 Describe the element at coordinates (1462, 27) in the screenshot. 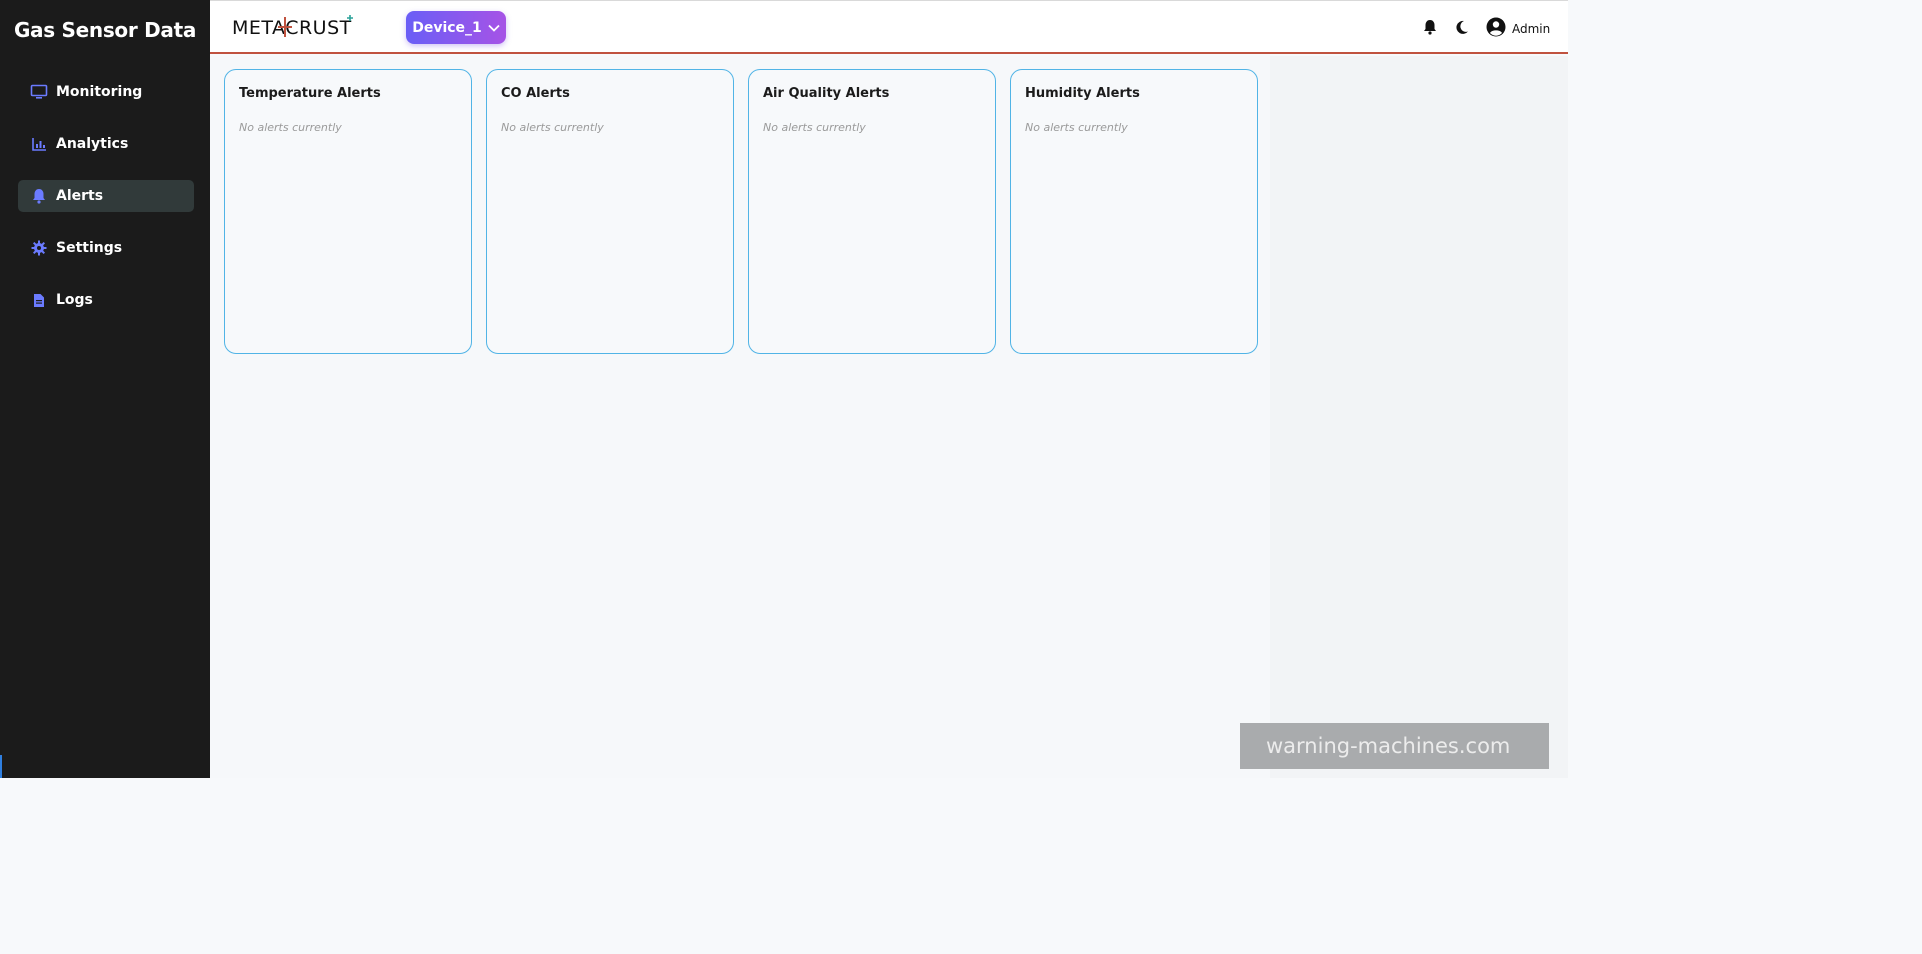

I see `moon-icon` at that location.